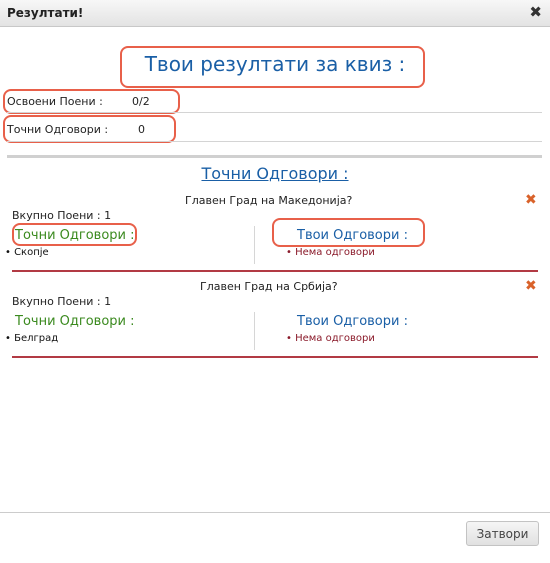 The image size is (550, 563). Describe the element at coordinates (141, 101) in the screenshot. I see `points-value: 0/2` at that location.